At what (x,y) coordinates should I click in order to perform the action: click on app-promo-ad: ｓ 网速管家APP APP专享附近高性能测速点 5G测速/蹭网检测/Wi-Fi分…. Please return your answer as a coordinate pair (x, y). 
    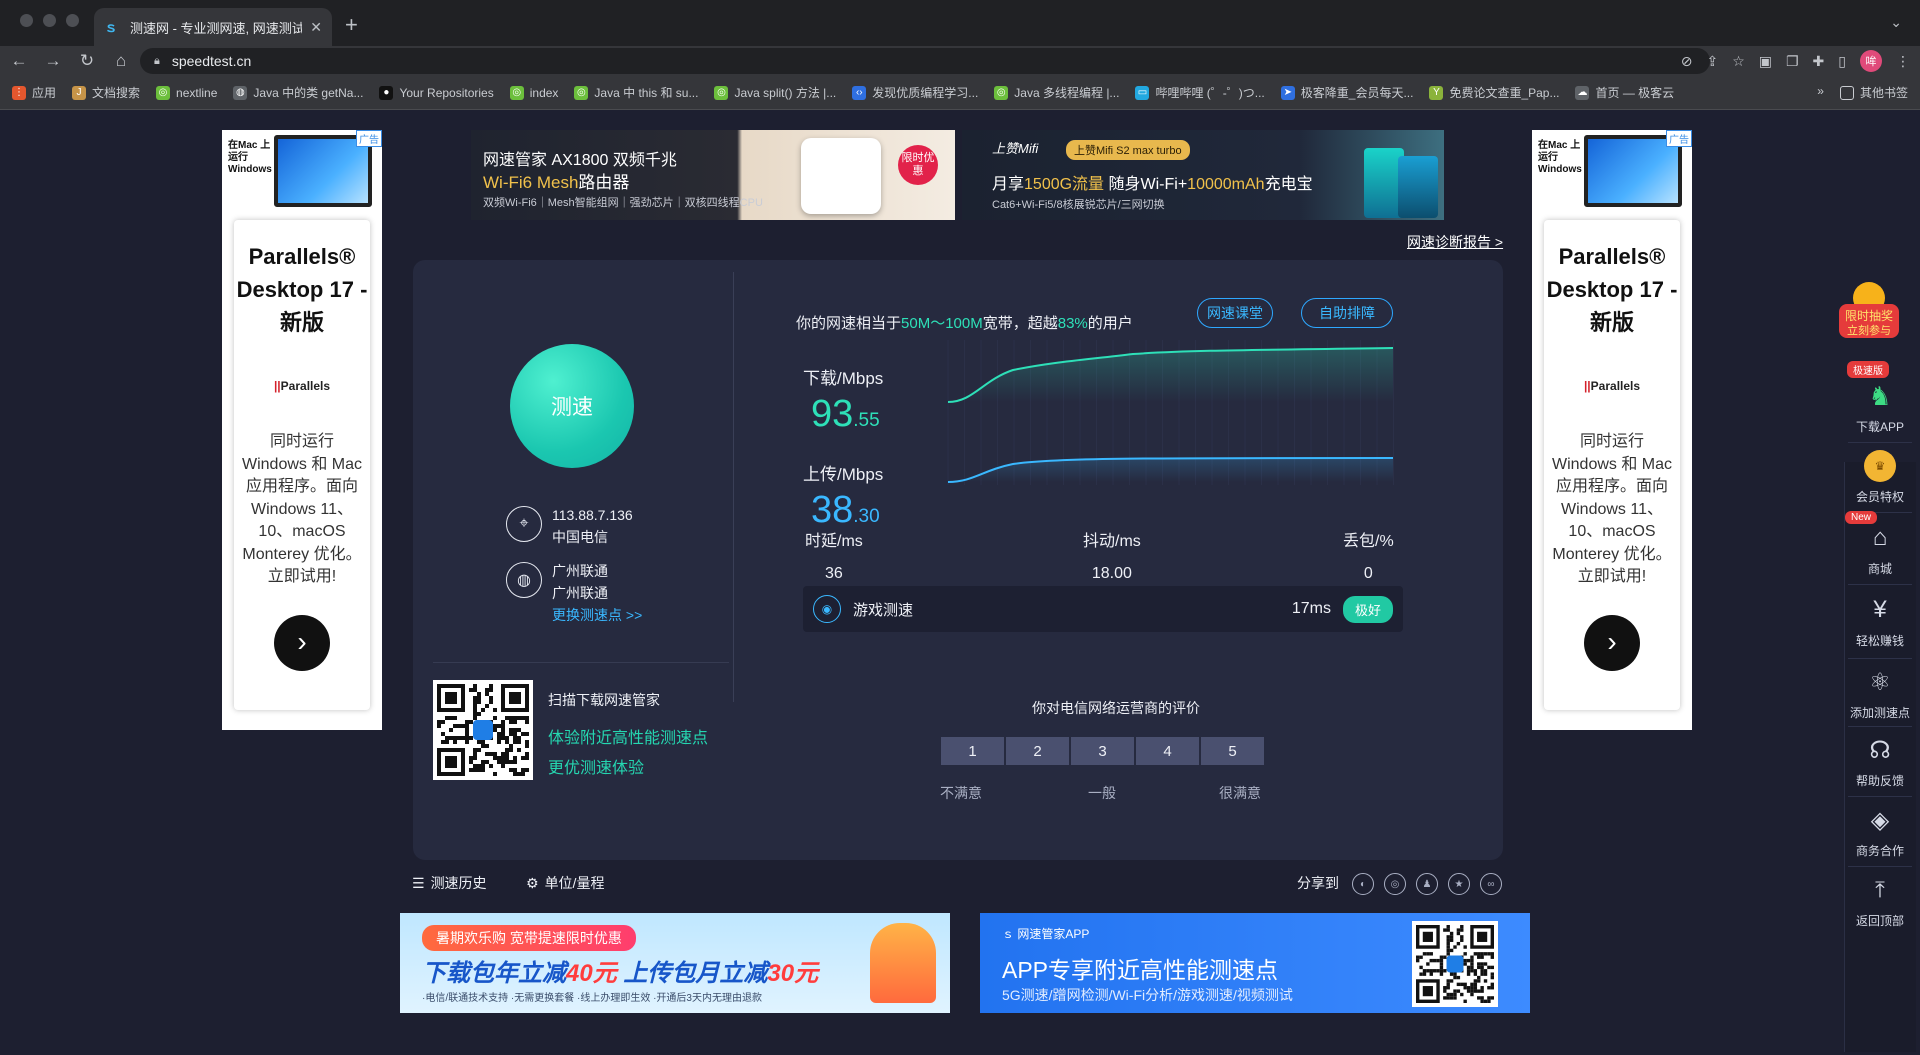
    Looking at the image, I should click on (1255, 963).